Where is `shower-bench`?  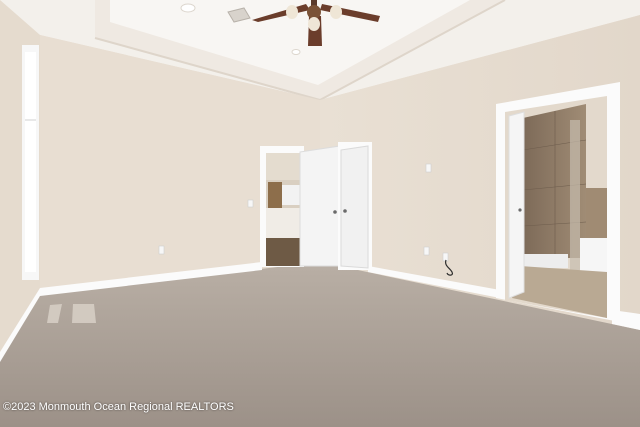 shower-bench is located at coordinates (545, 261).